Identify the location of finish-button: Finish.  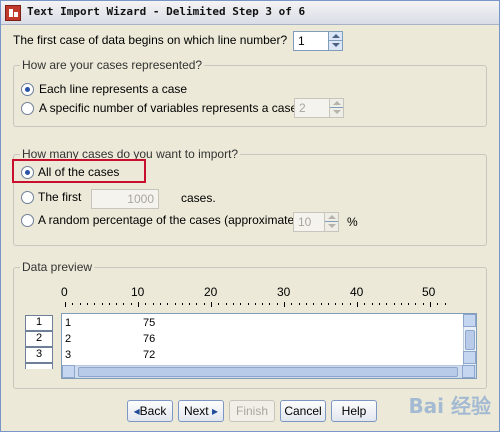
(252, 411).